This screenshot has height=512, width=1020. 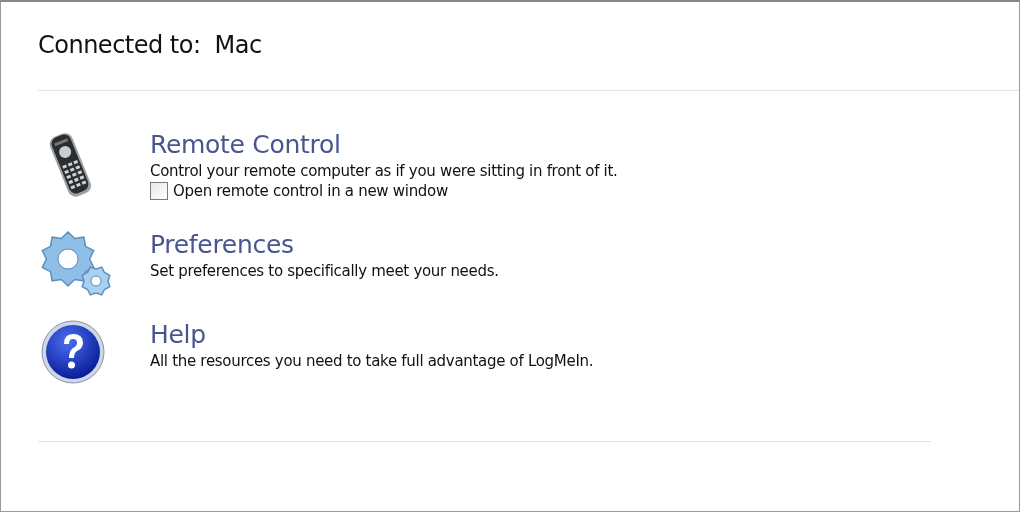 What do you see at coordinates (119, 45) in the screenshot?
I see `connection-label: Connected to:` at bounding box center [119, 45].